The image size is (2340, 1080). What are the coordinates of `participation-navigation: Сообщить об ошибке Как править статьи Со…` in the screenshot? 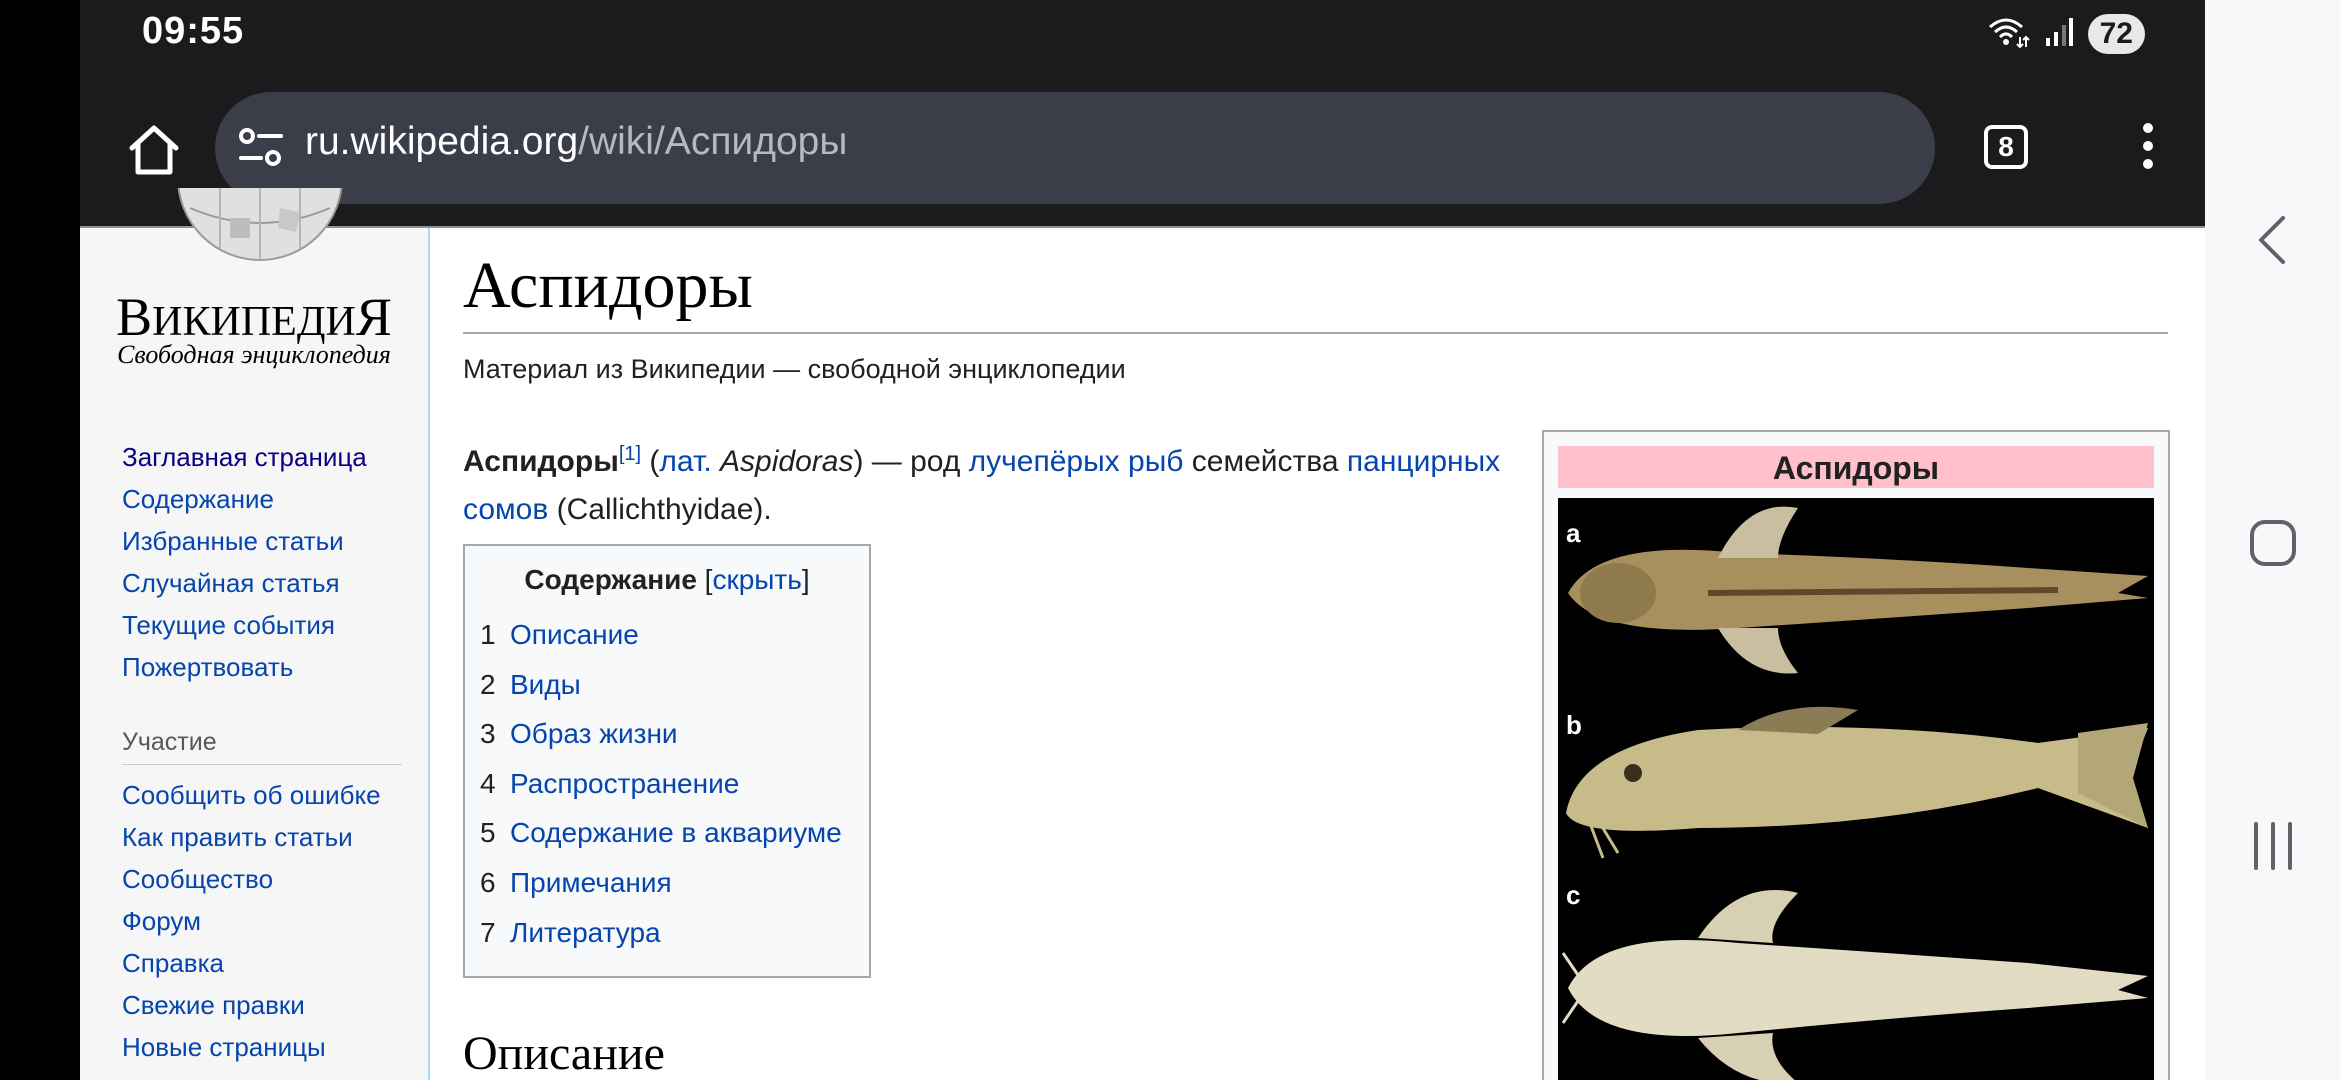 It's located at (251, 921).